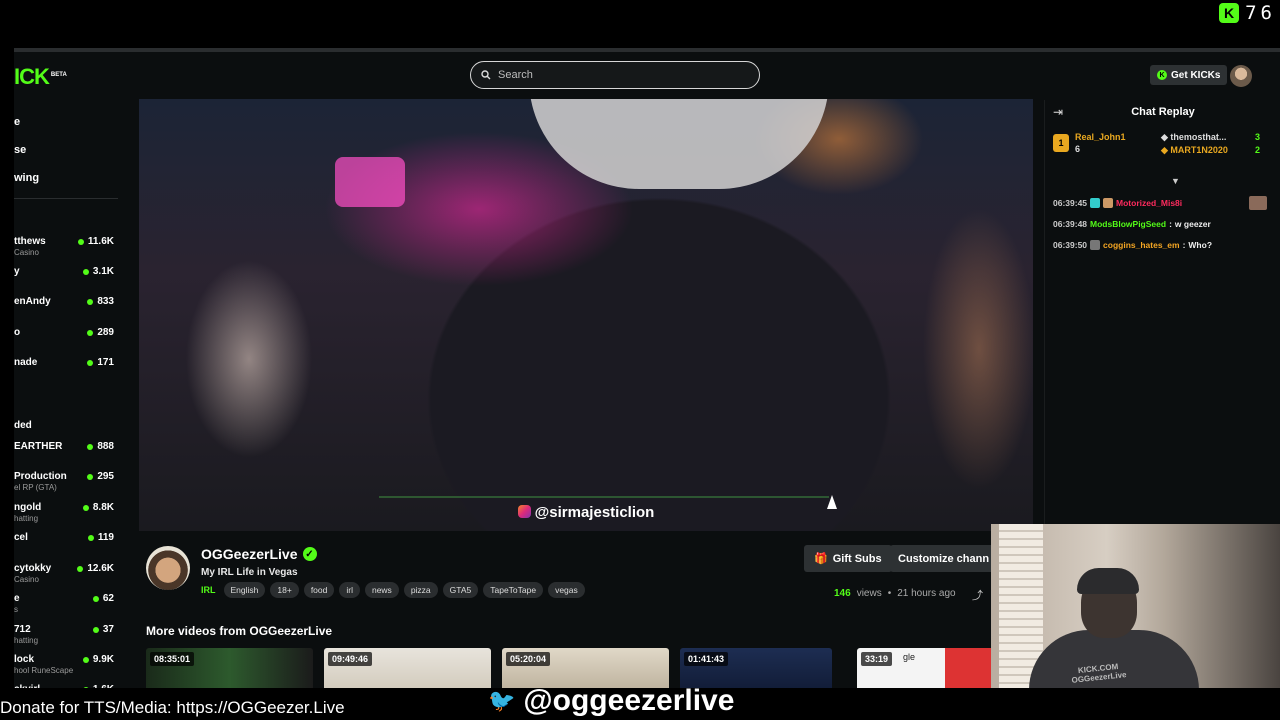  Describe the element at coordinates (1194, 150) in the screenshot. I see `leaderboard-entry: ◆ MART1N2020` at that location.